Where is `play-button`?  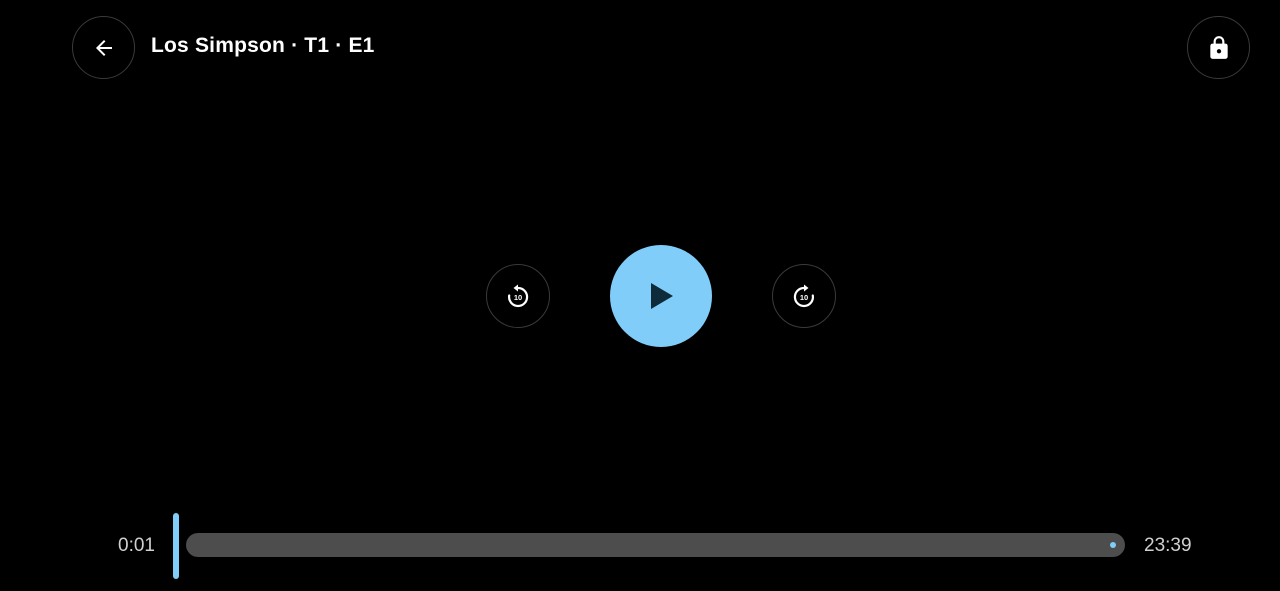
play-button is located at coordinates (661, 296).